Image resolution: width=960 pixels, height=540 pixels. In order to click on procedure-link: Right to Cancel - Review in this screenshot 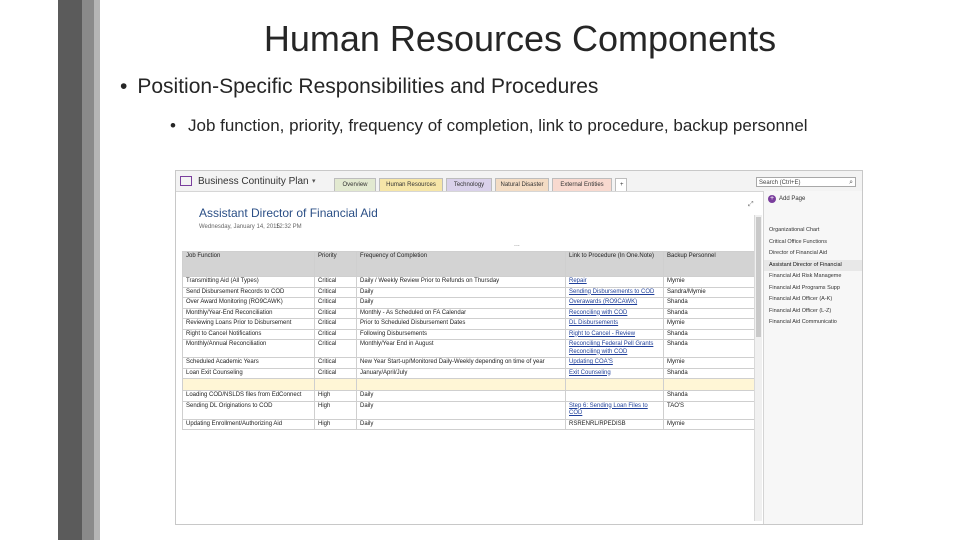, I will do `click(614, 334)`.